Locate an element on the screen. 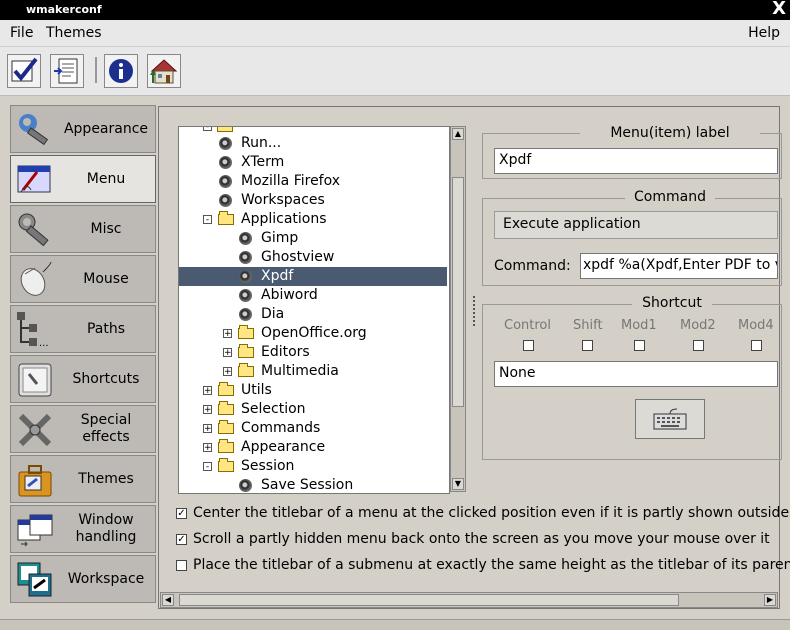 The height and width of the screenshot is (630, 790). tree-folder-row: + Selection is located at coordinates (313, 409).